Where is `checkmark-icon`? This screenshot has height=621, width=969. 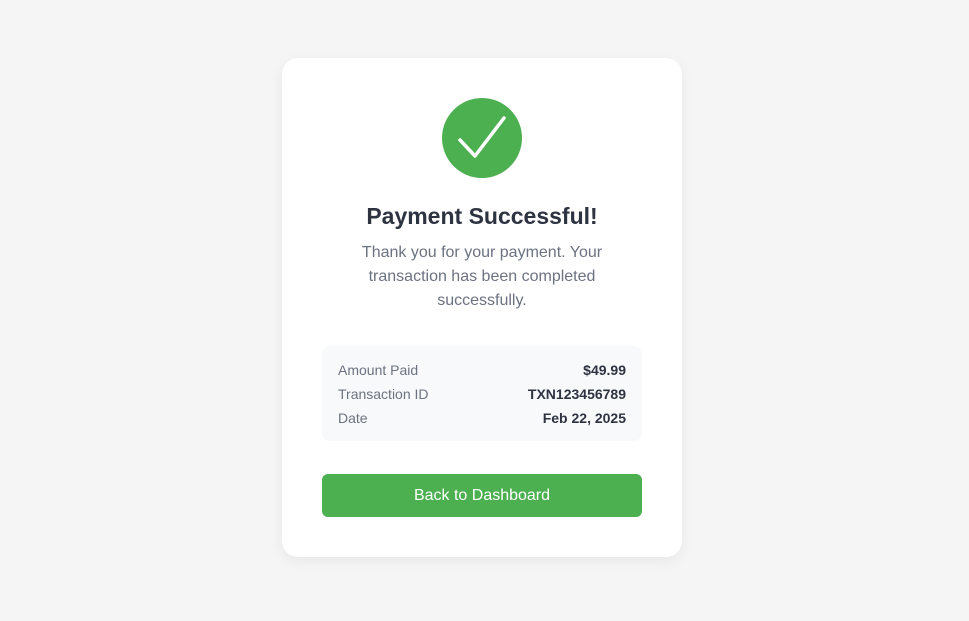 checkmark-icon is located at coordinates (482, 137).